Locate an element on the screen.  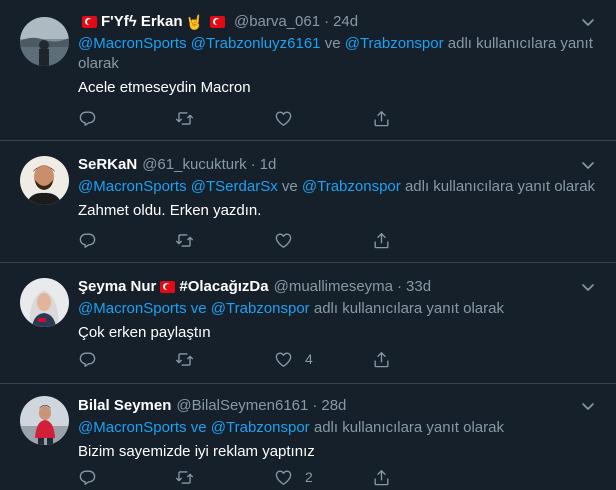
tweet-text: Acele etmeseydin Macron is located at coordinates (164, 87).